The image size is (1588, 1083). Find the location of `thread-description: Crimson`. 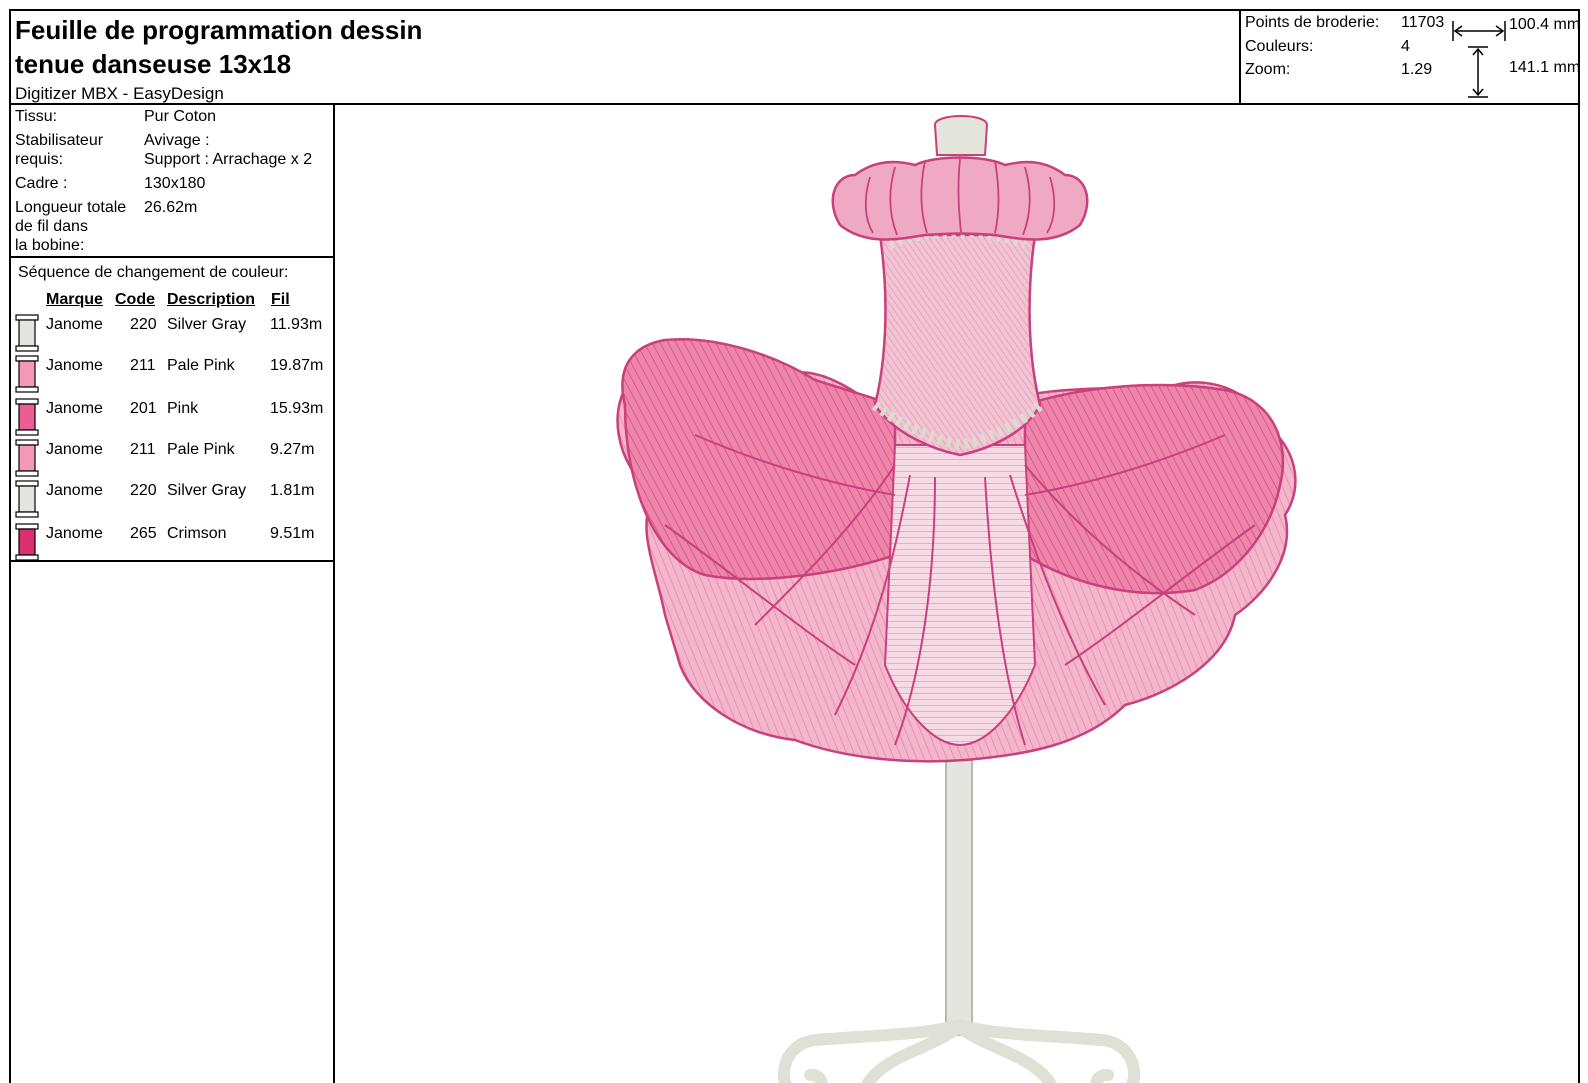

thread-description: Crimson is located at coordinates (197, 533).